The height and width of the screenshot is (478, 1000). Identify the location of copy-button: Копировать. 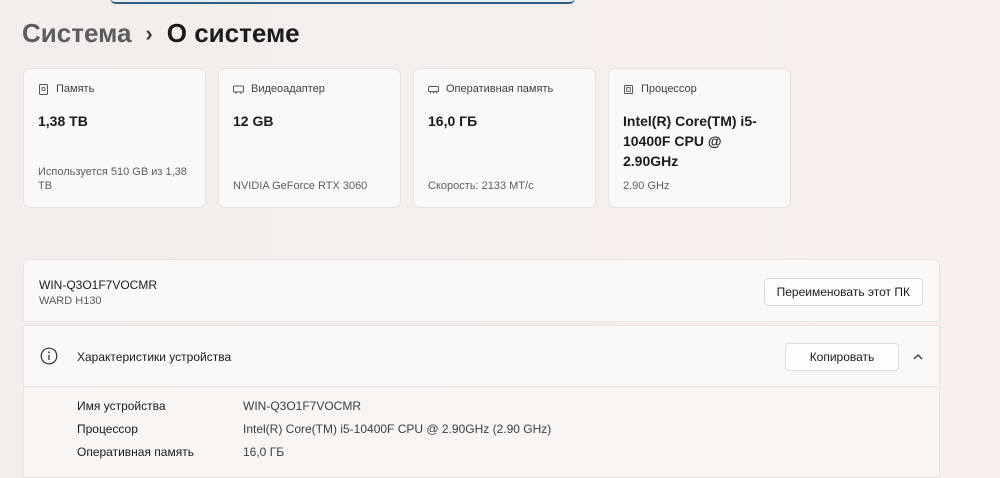
(842, 357).